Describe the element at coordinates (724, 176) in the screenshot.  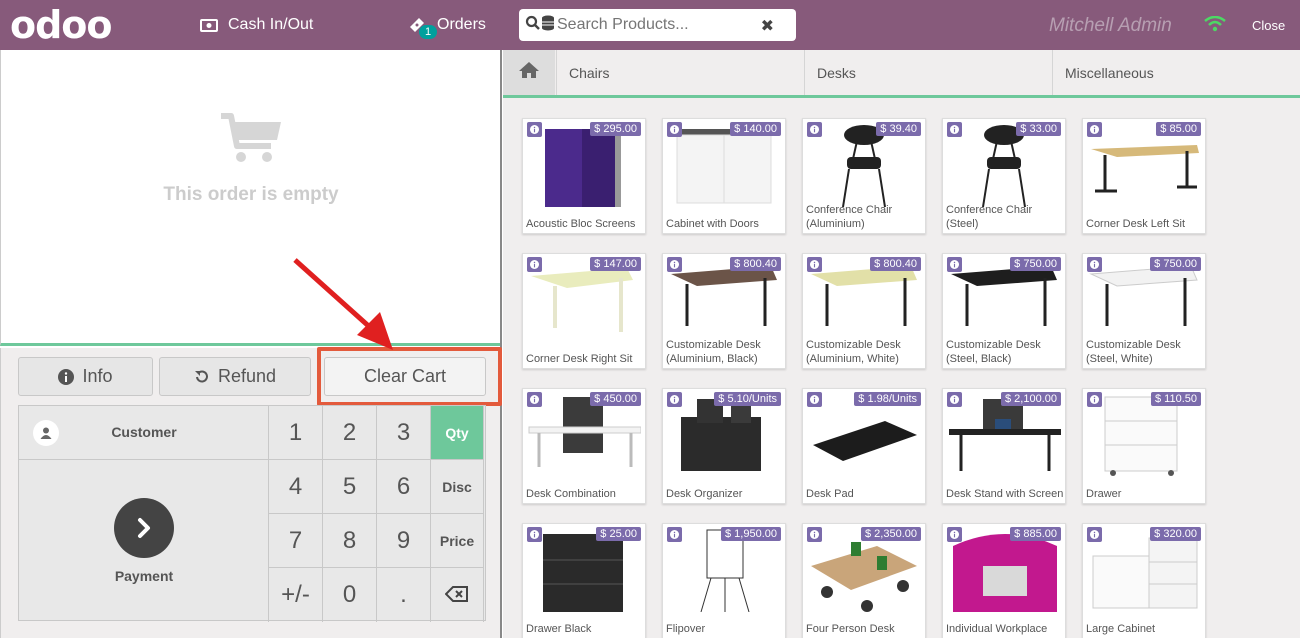
I see `product-card: $ 140.00 Cabinet with Doors` at that location.